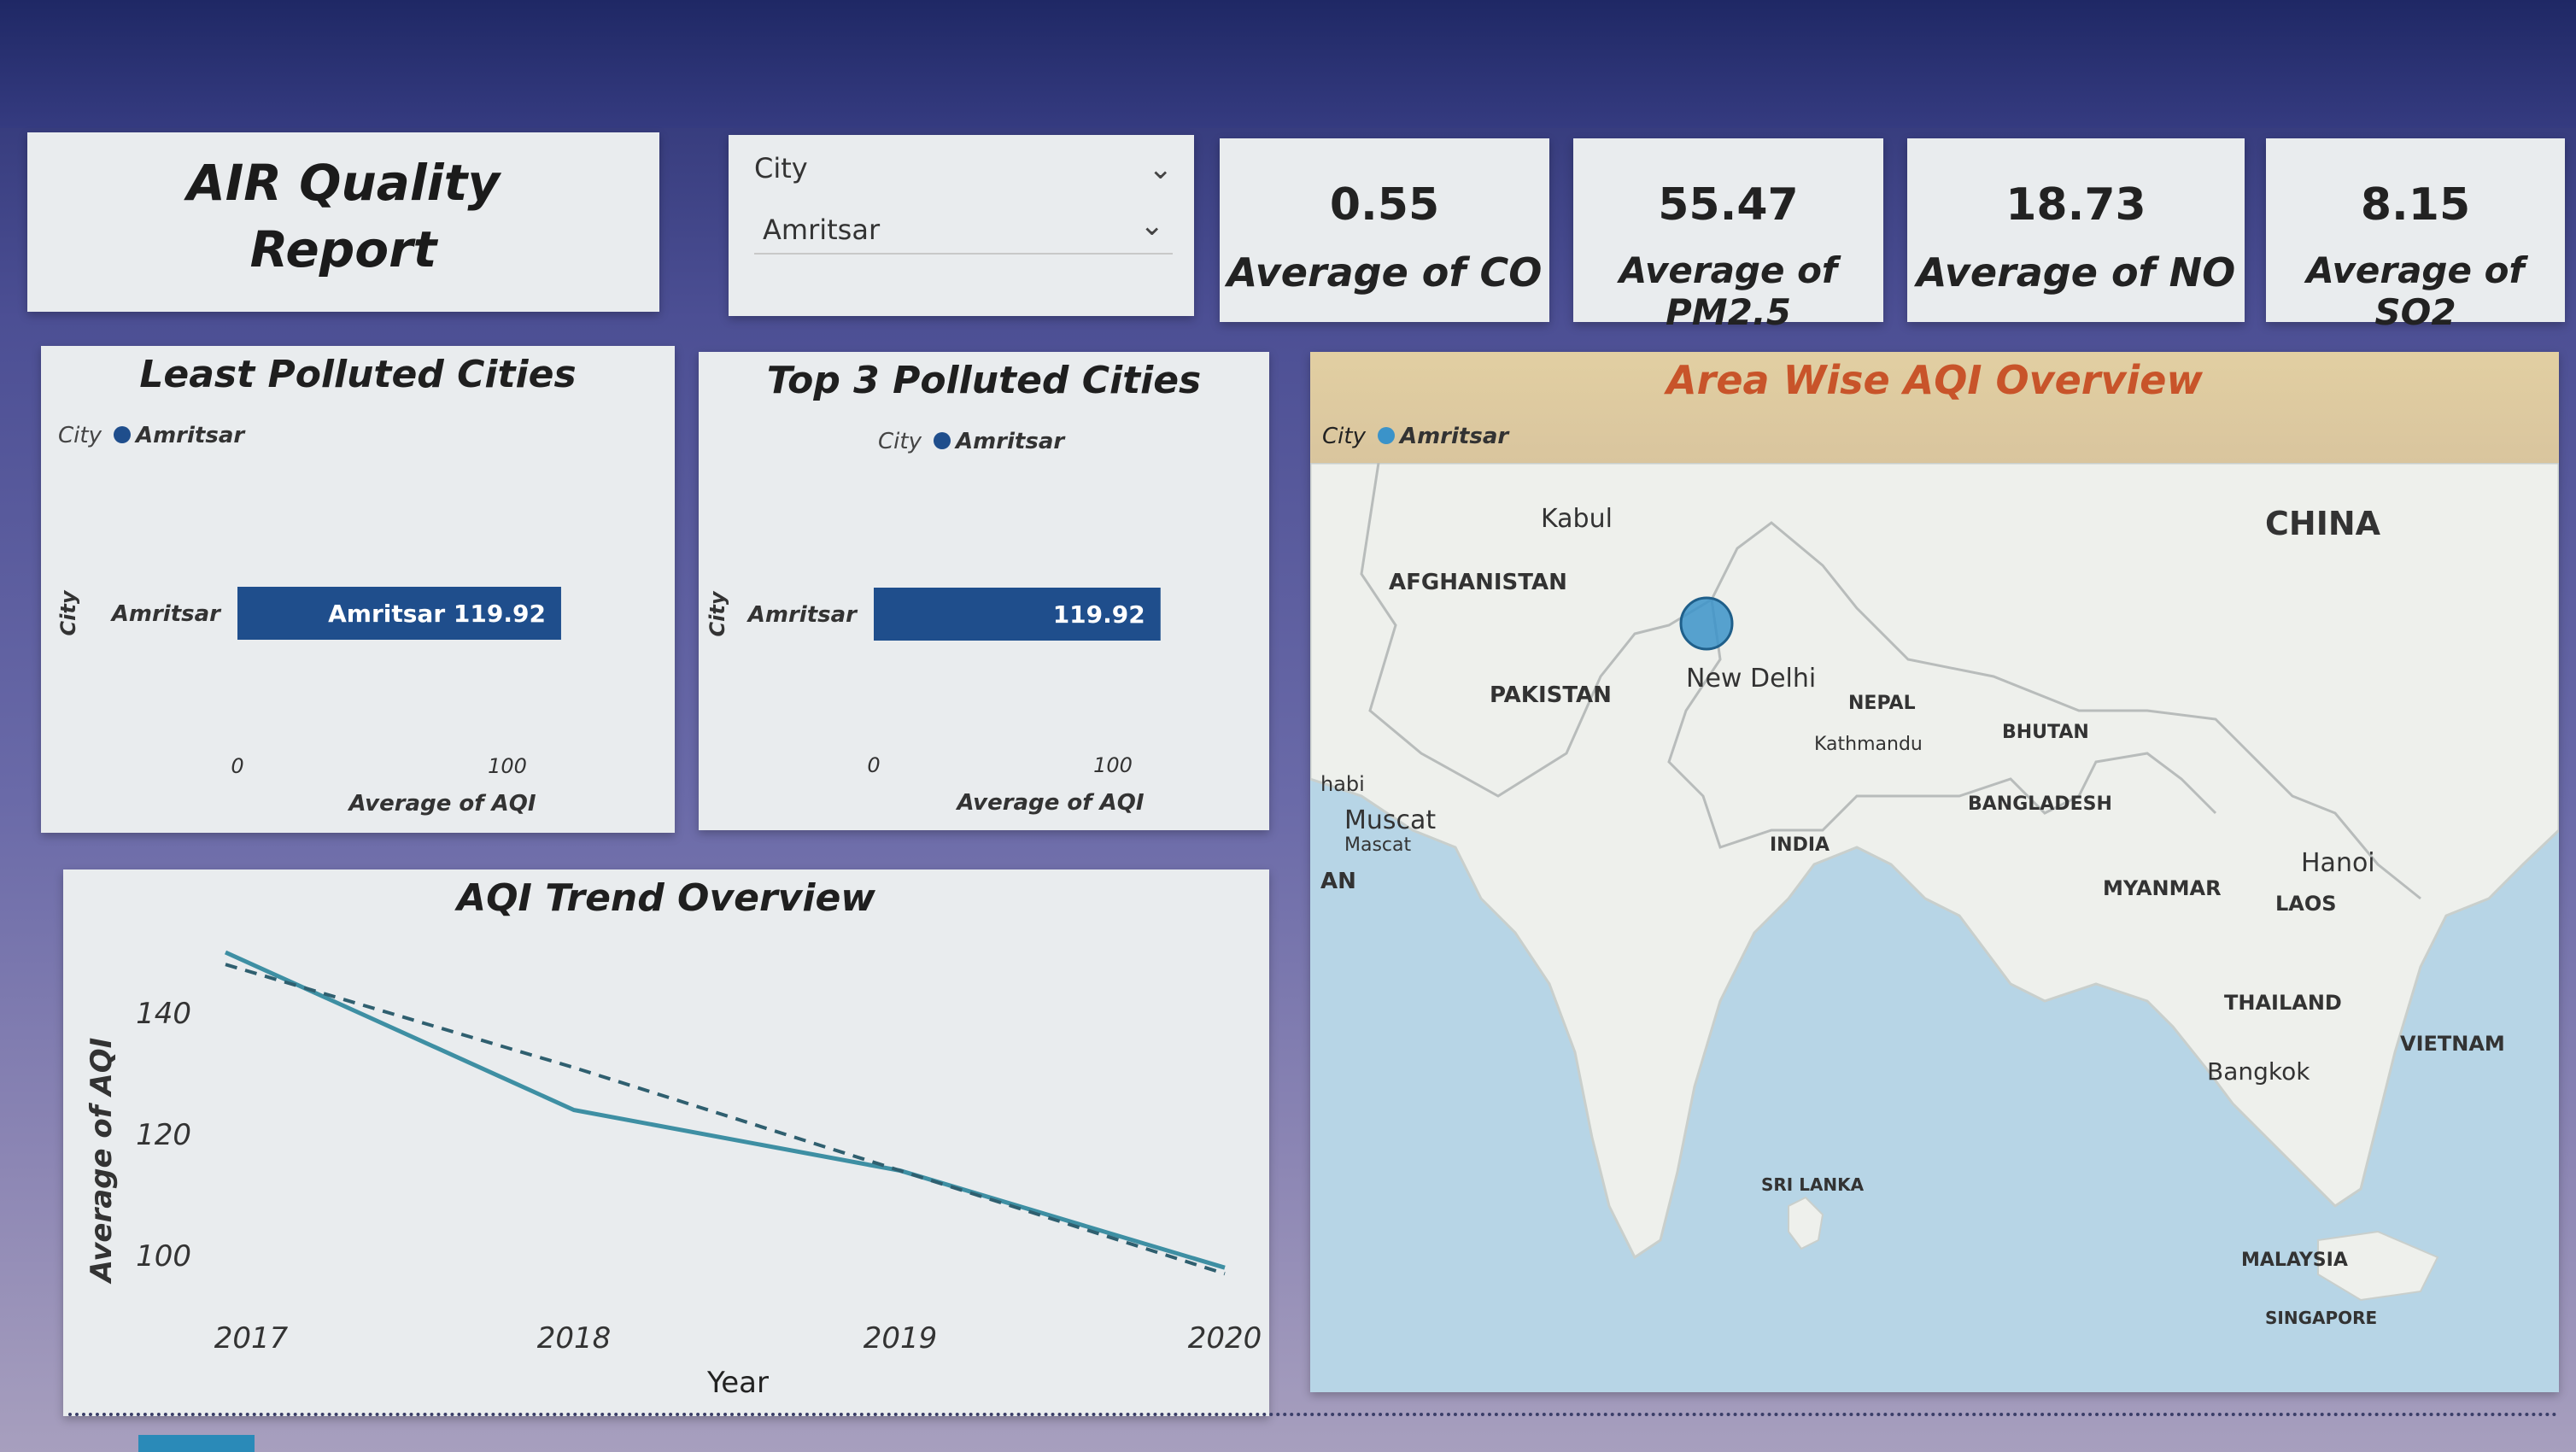 This screenshot has width=2576, height=1452. I want to click on map-label: New Delhi, so click(1751, 679).